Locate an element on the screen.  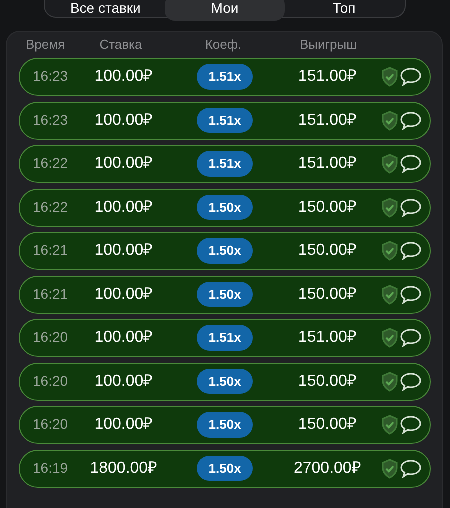
column-header: Коеф. is located at coordinates (223, 44).